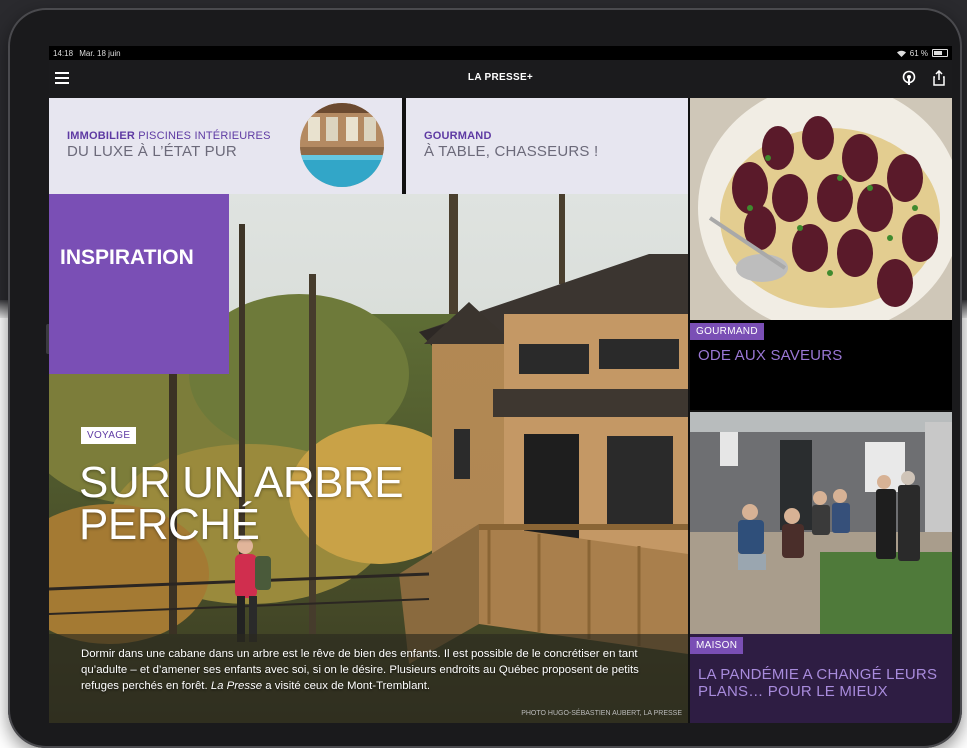  I want to click on desc-part2: a visité ceux de Mont-Tremblant., so click(346, 686).